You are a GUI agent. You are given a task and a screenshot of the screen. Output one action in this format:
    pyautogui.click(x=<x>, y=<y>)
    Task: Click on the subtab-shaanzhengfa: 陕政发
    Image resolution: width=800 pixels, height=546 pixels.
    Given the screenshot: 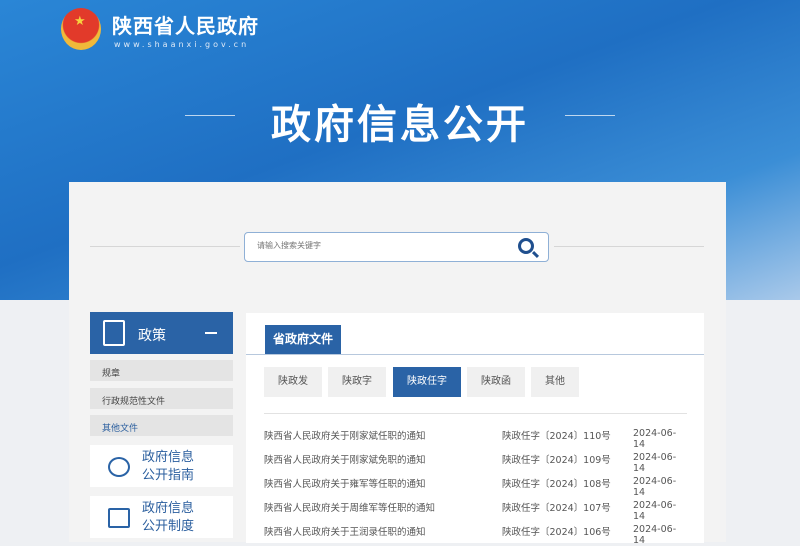 What is the action you would take?
    pyautogui.click(x=293, y=382)
    